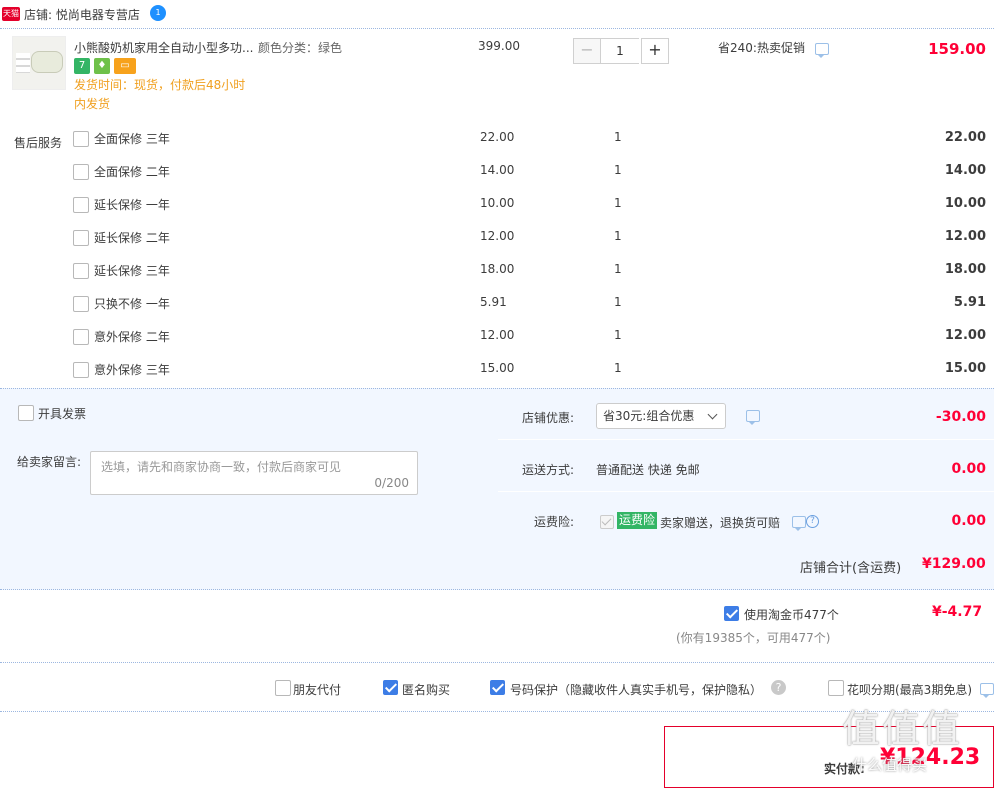 The width and height of the screenshot is (994, 788). I want to click on shop-header: 天猫 店铺: 悦尚电器专营店 1, so click(497, 14).